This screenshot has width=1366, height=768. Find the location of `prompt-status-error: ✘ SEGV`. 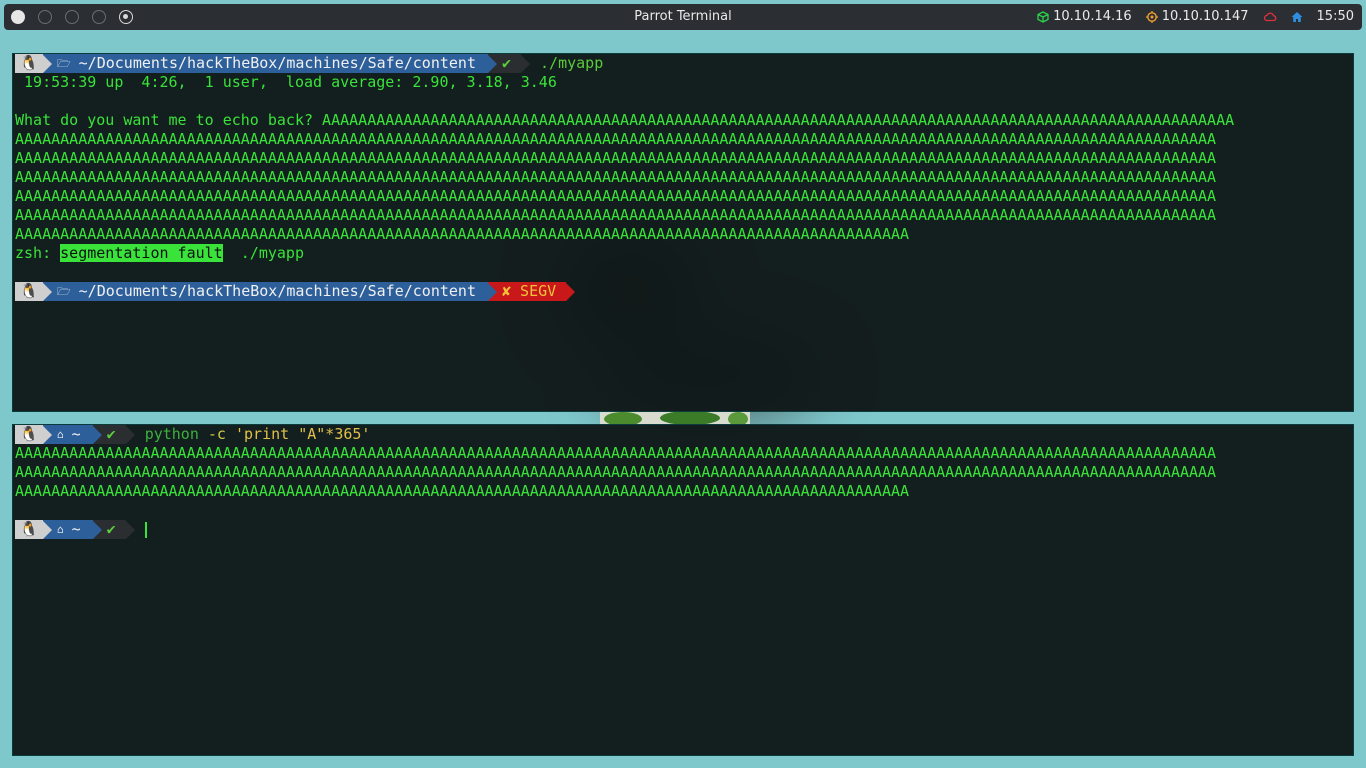

prompt-status-error: ✘ SEGV is located at coordinates (527, 291).